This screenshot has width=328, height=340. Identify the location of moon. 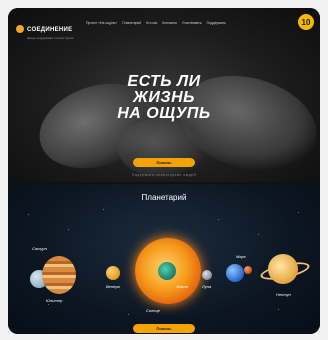
(207, 275).